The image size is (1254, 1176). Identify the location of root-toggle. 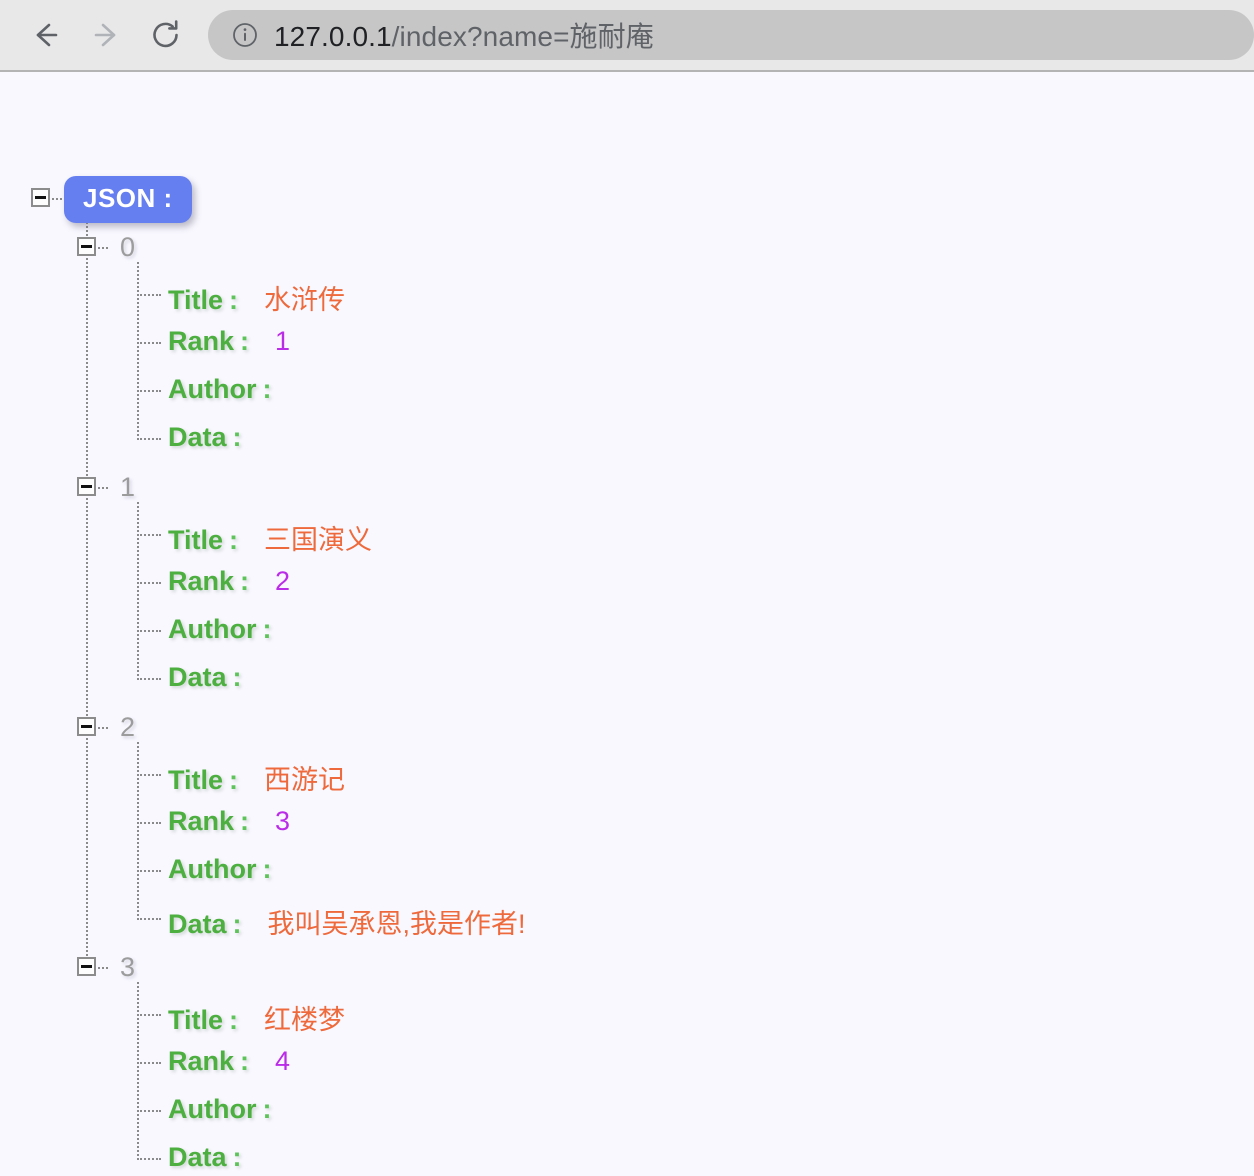
(40, 197).